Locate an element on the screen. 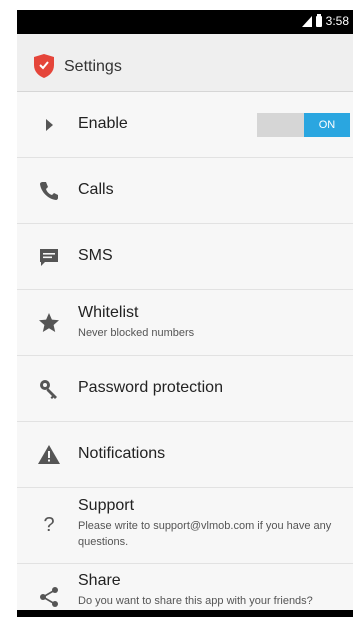 The height and width of the screenshot is (617, 353). shield-icon is located at coordinates (44, 66).